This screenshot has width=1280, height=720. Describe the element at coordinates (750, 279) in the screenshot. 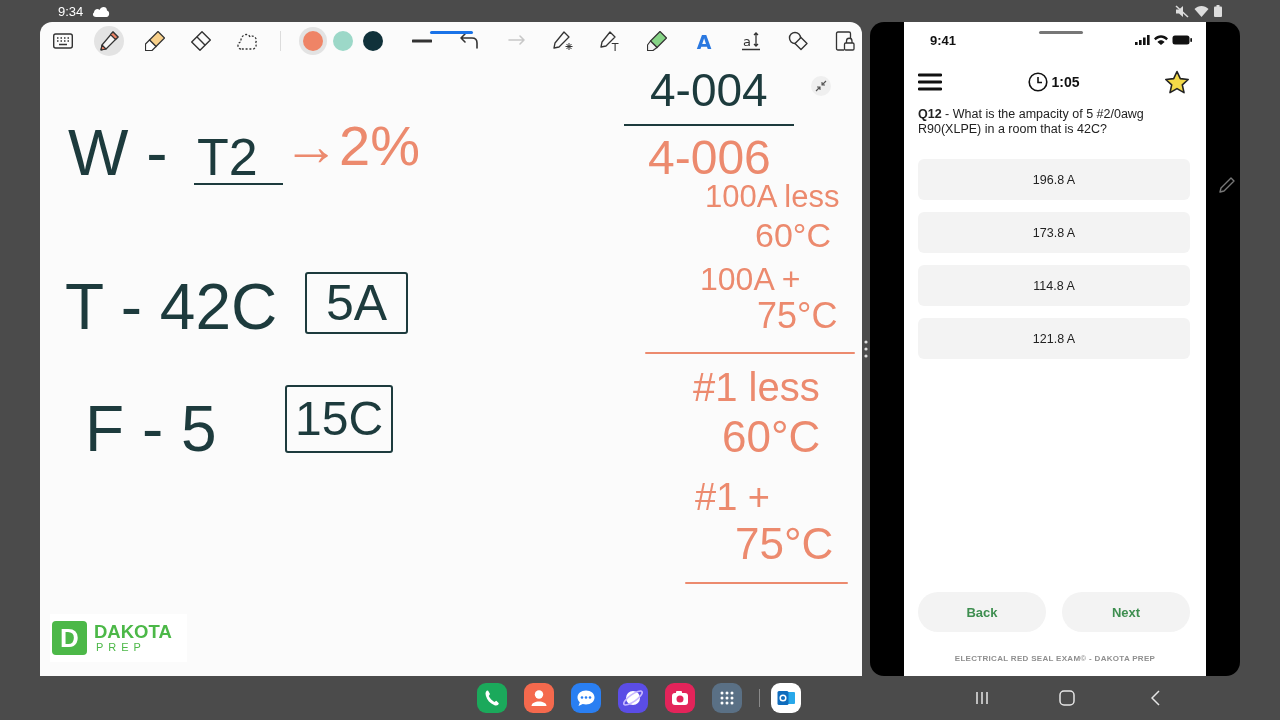

I see `handwritten-note: 100A +` at that location.